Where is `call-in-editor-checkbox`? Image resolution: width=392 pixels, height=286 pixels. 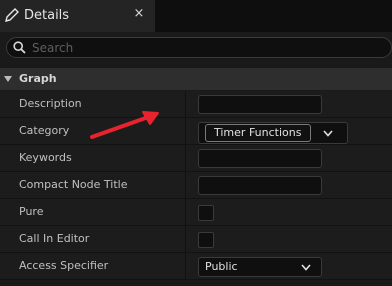 call-in-editor-checkbox is located at coordinates (206, 240).